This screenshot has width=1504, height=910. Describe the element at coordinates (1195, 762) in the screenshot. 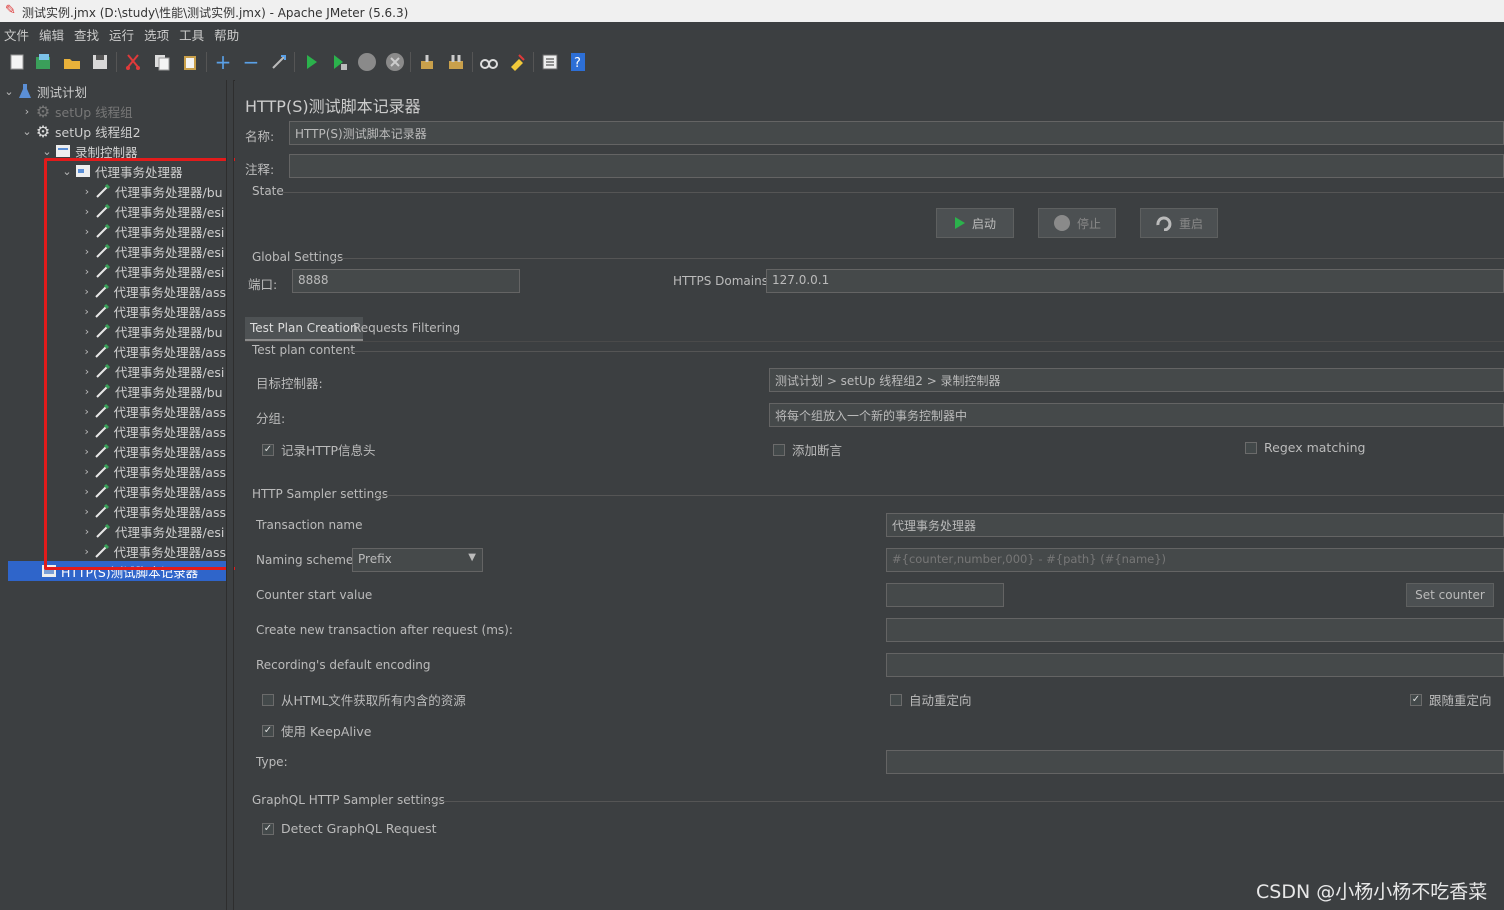

I see `type-field` at that location.